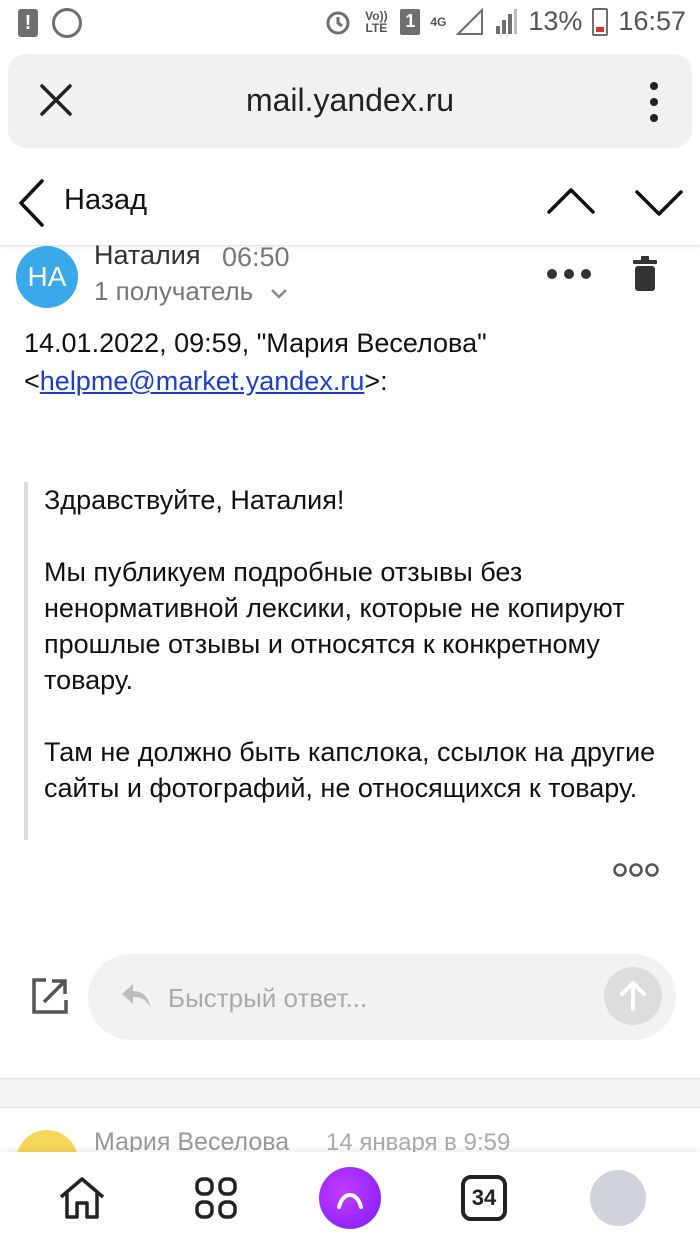 The width and height of the screenshot is (700, 1244). What do you see at coordinates (636, 870) in the screenshot?
I see `expand-quote-icon` at bounding box center [636, 870].